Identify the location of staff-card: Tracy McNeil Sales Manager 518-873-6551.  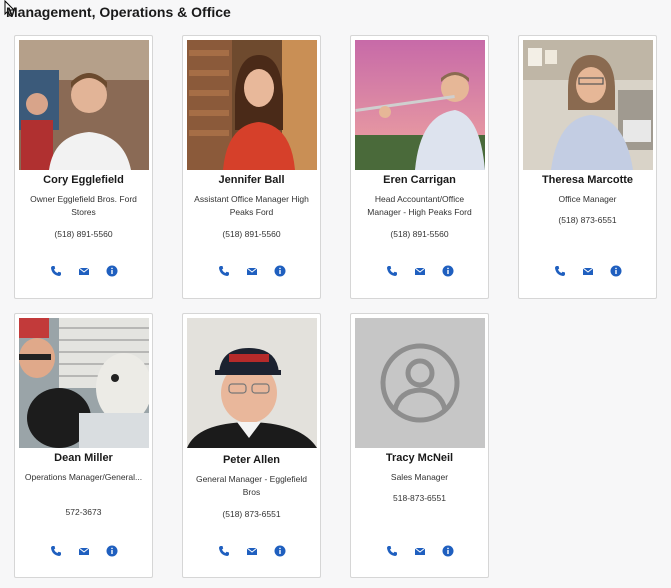
(419, 445).